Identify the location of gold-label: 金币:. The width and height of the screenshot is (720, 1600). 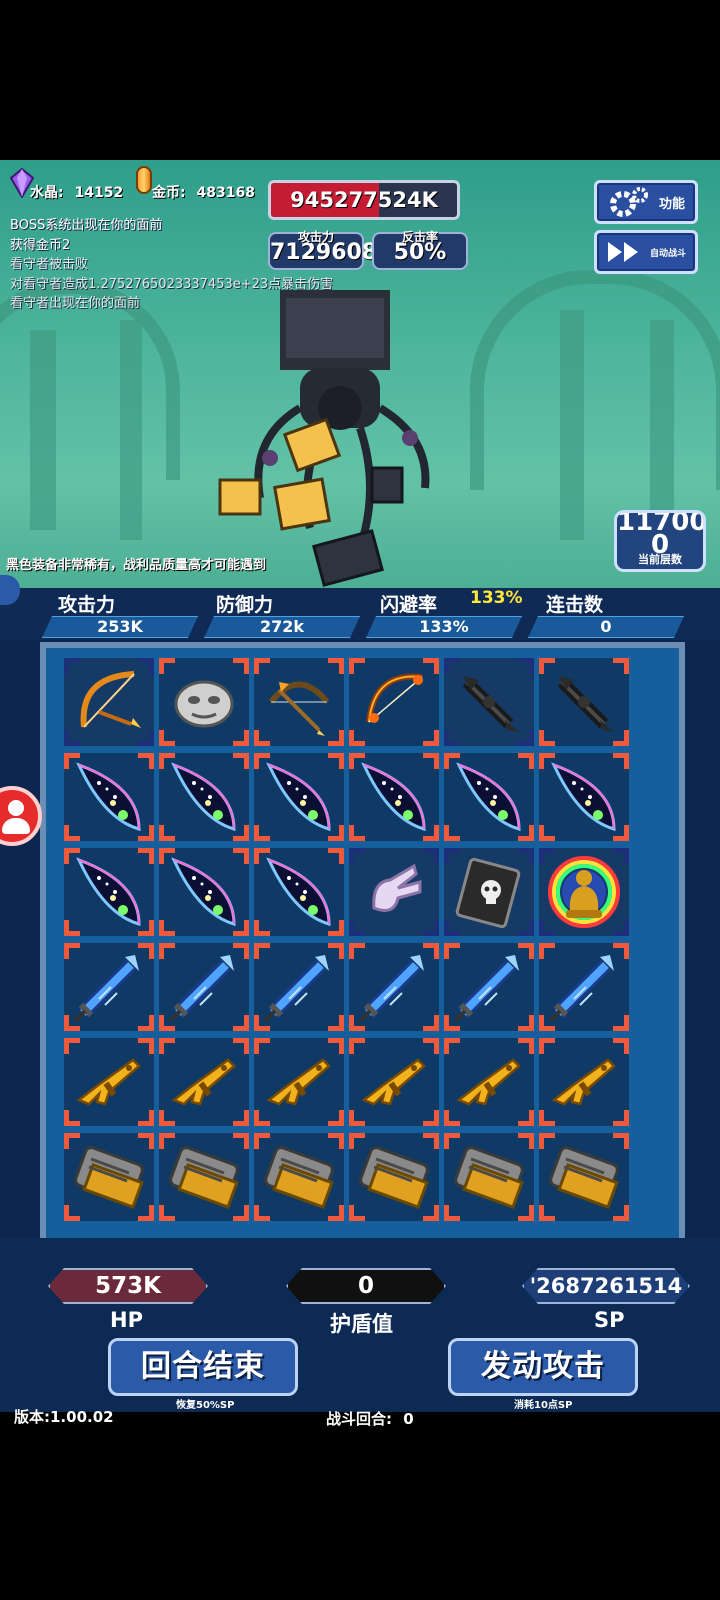
(169, 193).